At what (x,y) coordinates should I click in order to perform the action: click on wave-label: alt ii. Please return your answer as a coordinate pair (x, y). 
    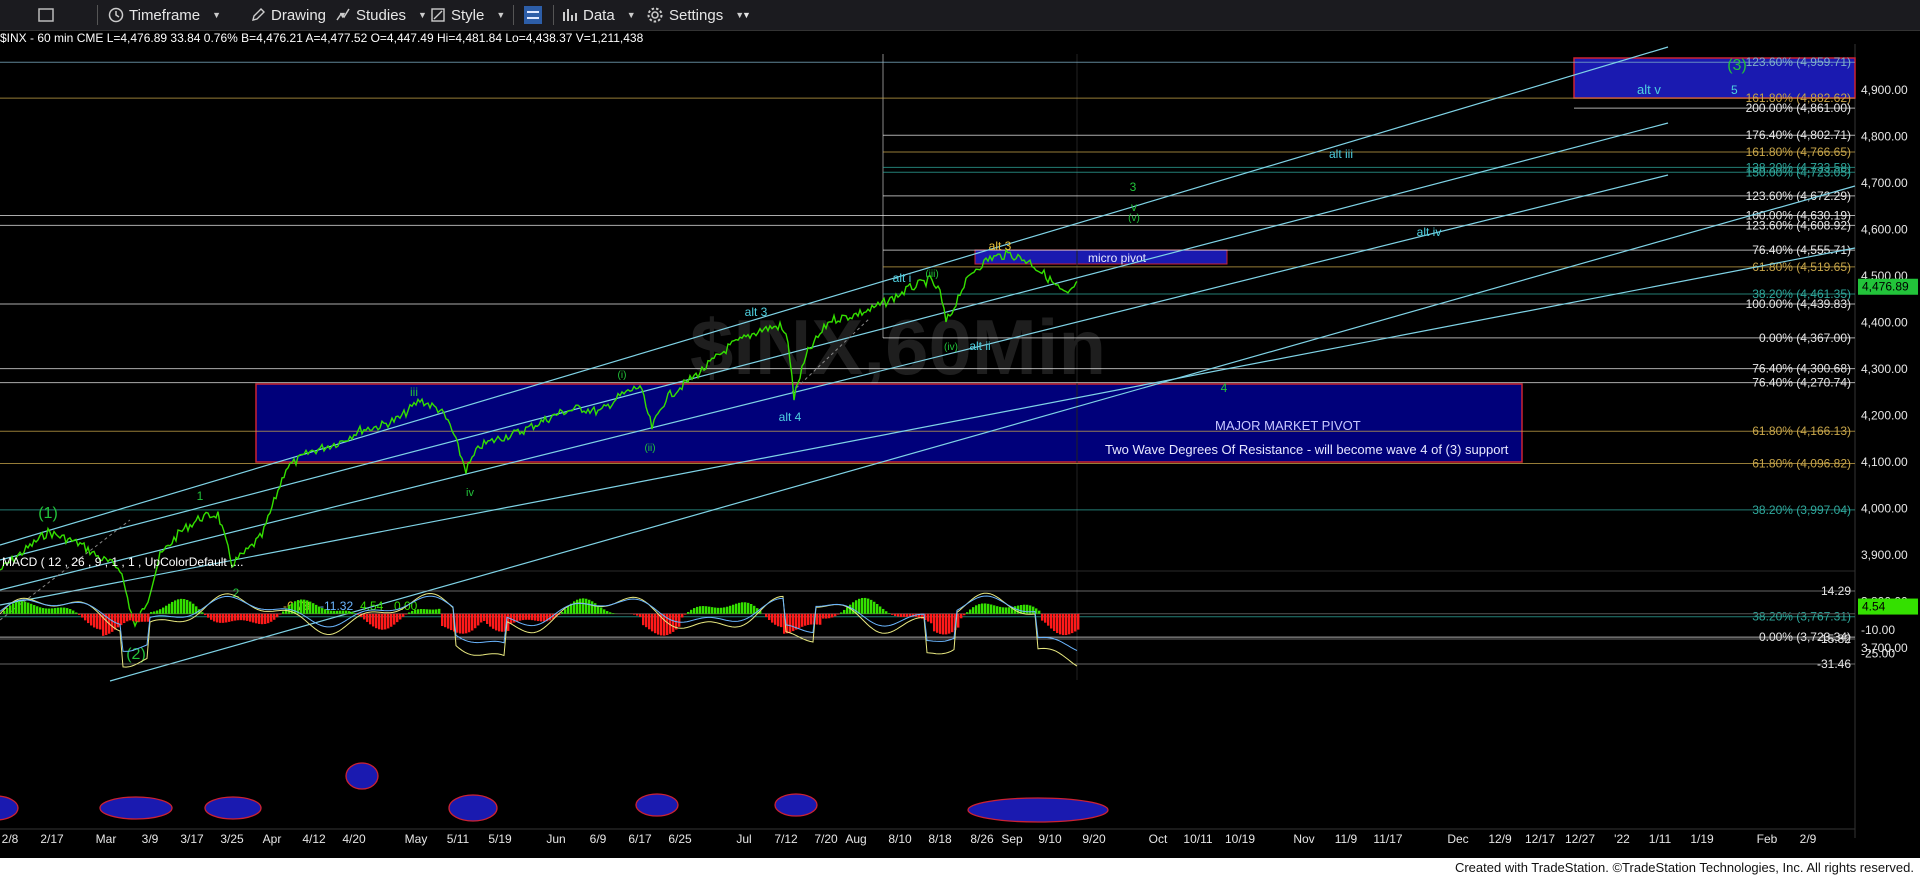
    Looking at the image, I should click on (979, 346).